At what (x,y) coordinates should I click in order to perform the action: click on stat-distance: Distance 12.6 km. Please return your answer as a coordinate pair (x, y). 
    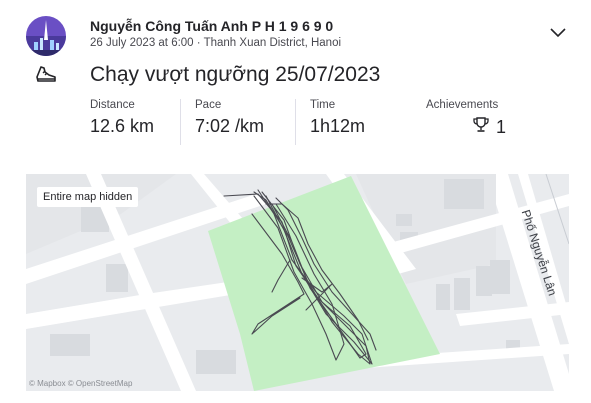
    Looking at the image, I should click on (122, 122).